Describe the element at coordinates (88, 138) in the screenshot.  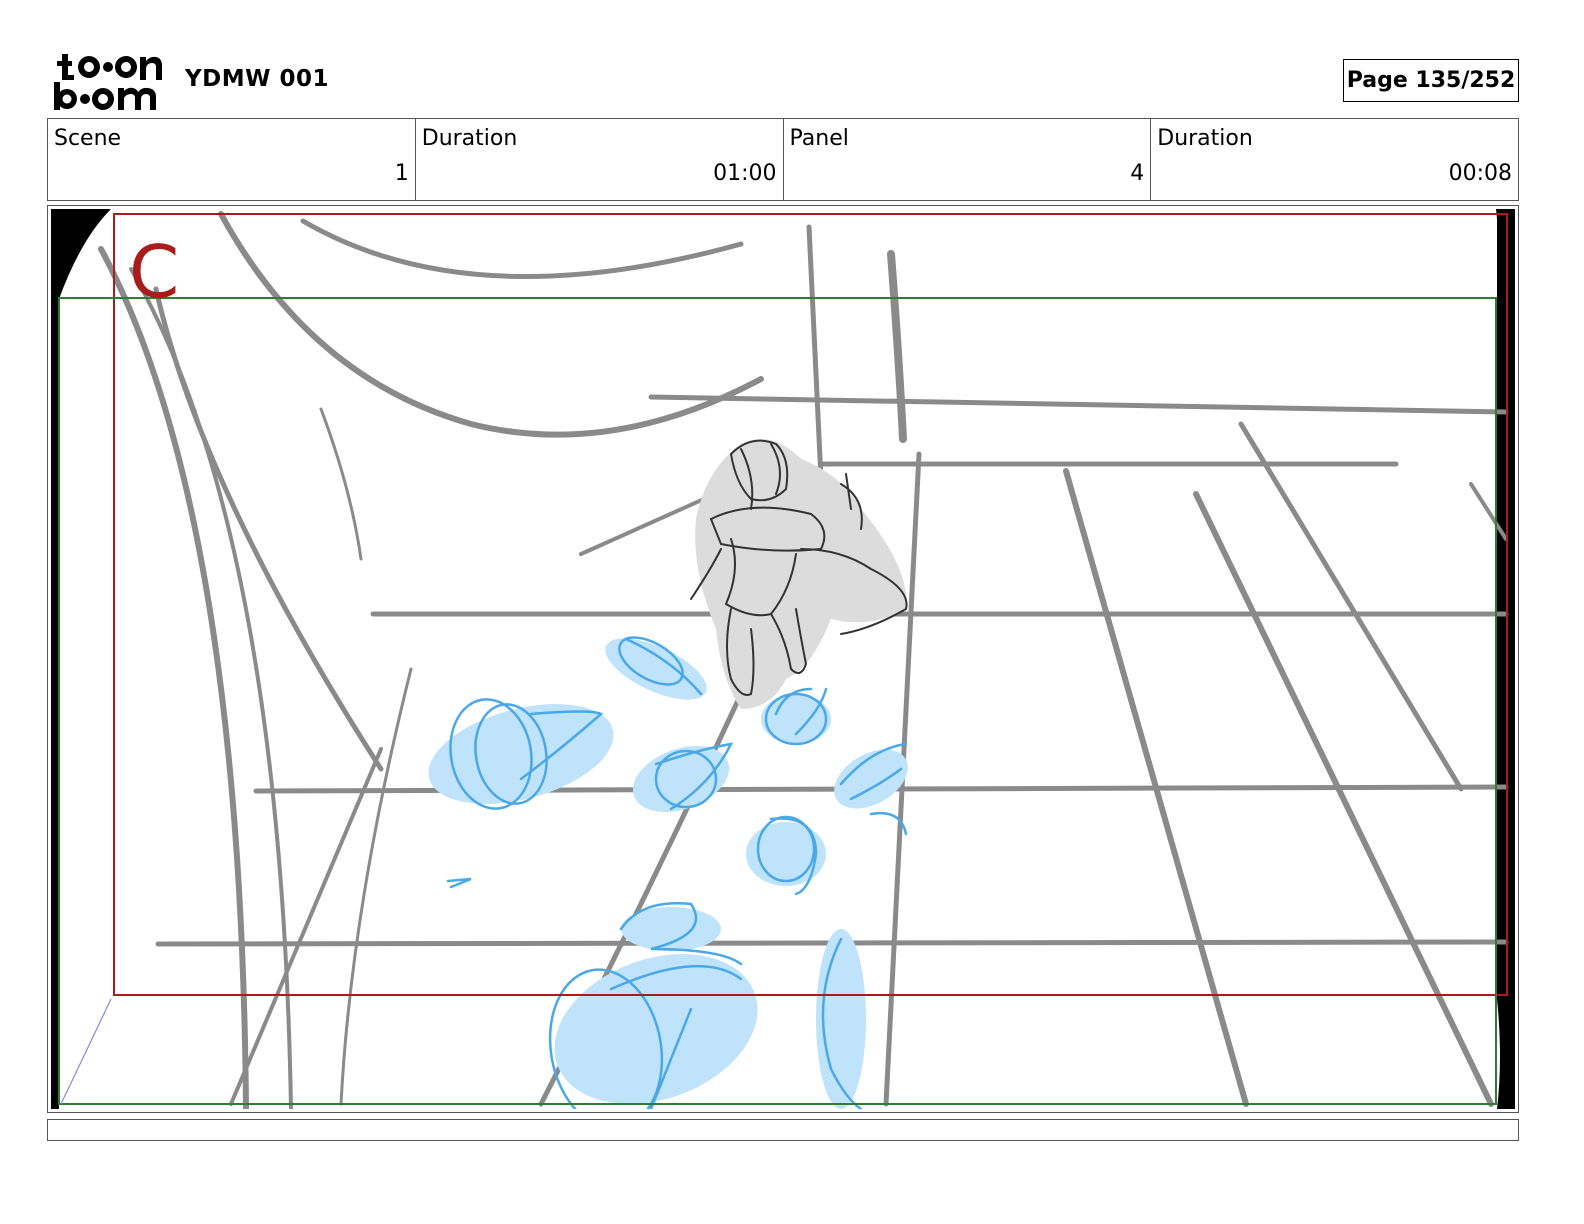
I see `scene-label: Scene` at that location.